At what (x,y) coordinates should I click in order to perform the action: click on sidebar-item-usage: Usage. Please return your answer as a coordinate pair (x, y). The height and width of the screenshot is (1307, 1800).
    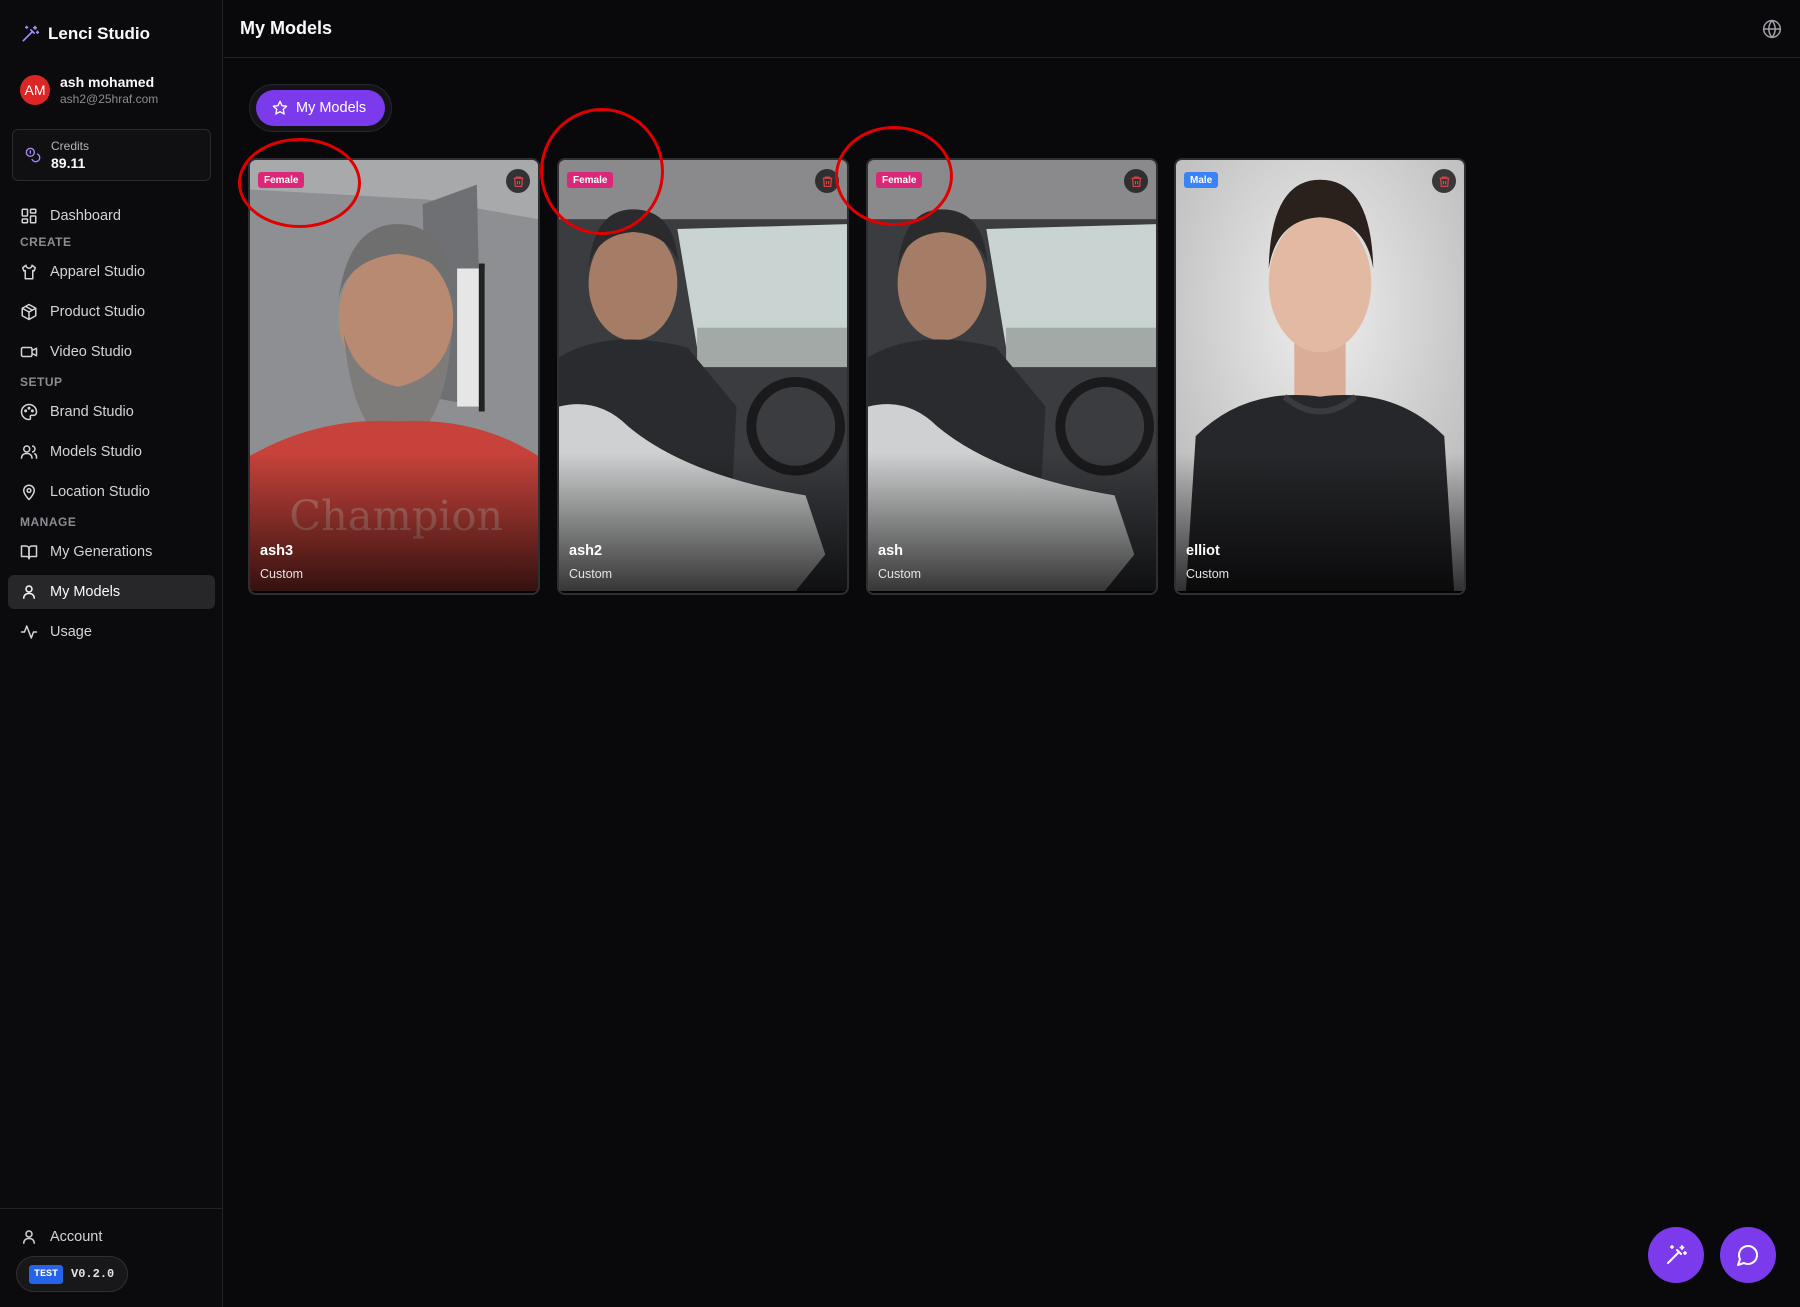
    Looking at the image, I should click on (111, 632).